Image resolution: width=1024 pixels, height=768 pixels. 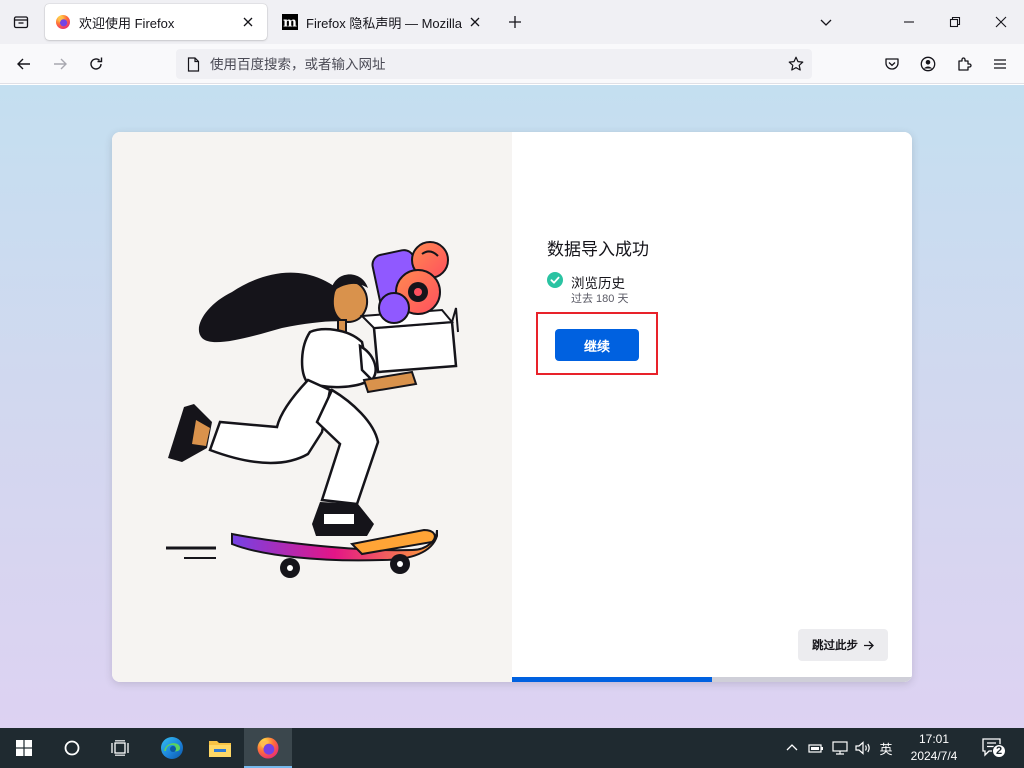 I want to click on bookmark-star-button, so click(x=796, y=64).